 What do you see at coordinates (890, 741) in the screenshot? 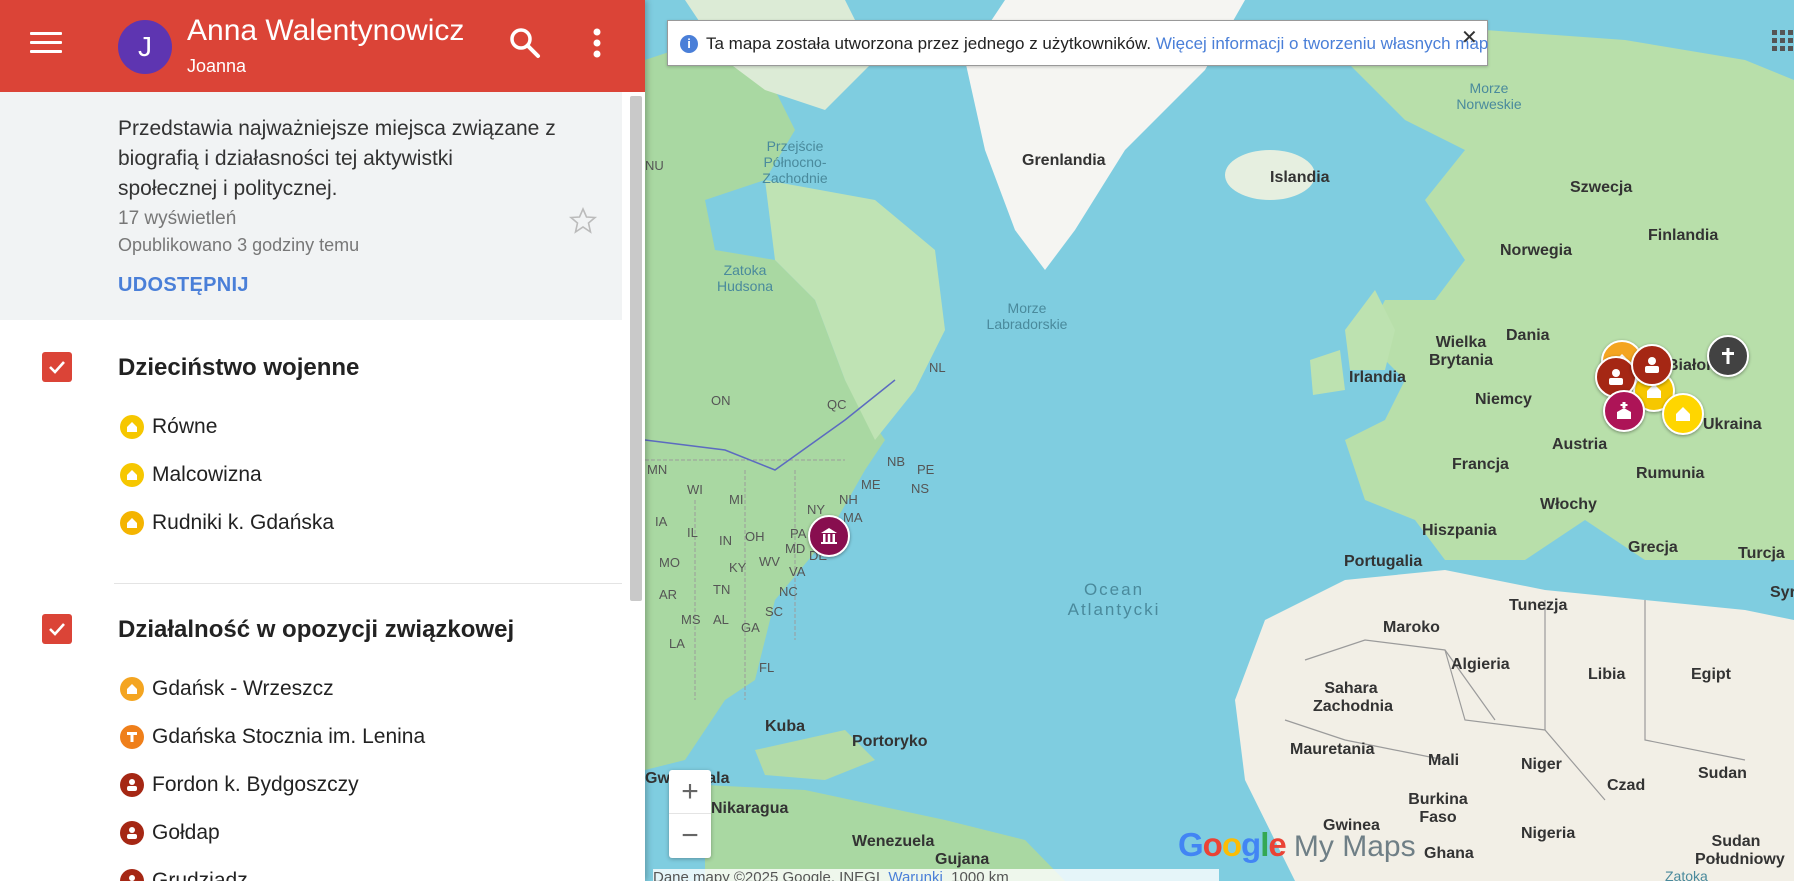
I see `map-label: Portoryko` at bounding box center [890, 741].